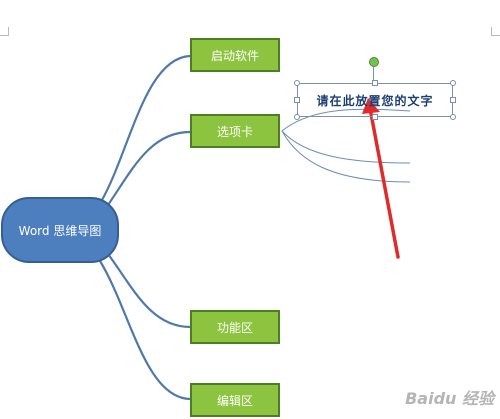 This screenshot has height=419, width=500. Describe the element at coordinates (149, 291) in the screenshot. I see `connector-root-to-ribbon` at that location.